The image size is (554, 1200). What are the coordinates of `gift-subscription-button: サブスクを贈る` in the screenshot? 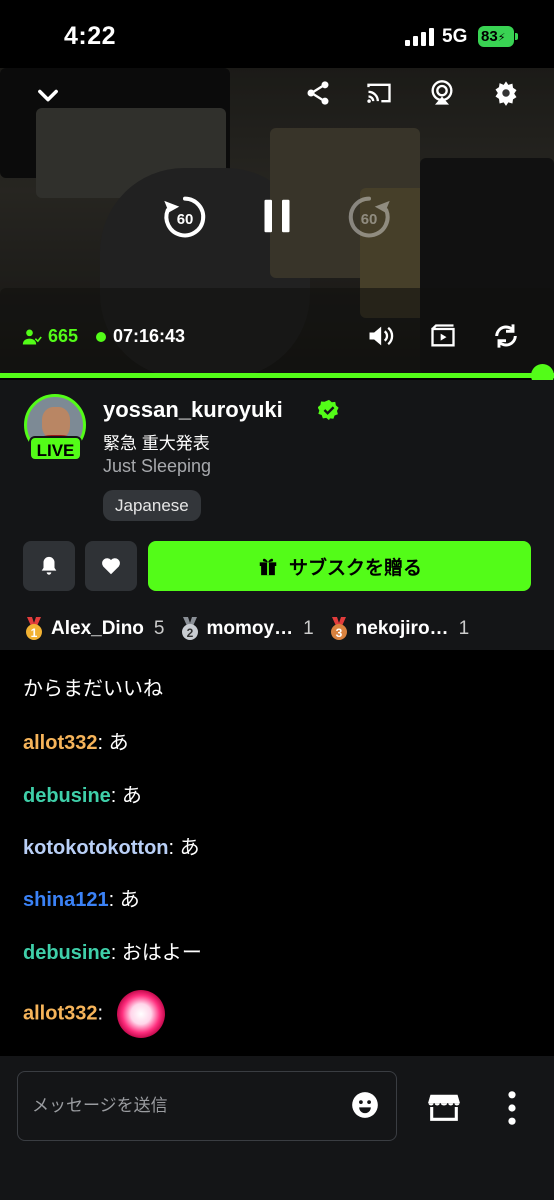 It's located at (339, 566).